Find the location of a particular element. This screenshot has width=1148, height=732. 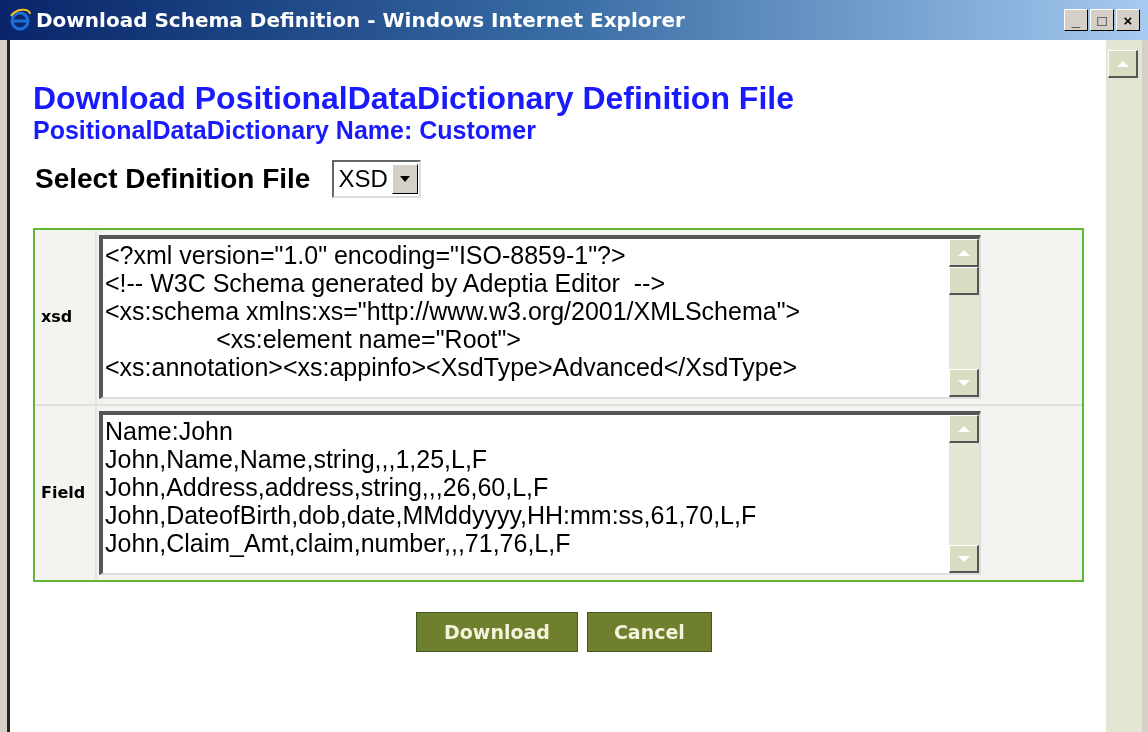

row-label: Field is located at coordinates (63, 493).